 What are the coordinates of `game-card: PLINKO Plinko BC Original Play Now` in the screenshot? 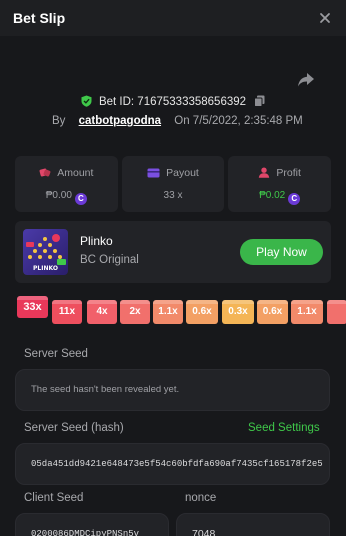 It's located at (173, 252).